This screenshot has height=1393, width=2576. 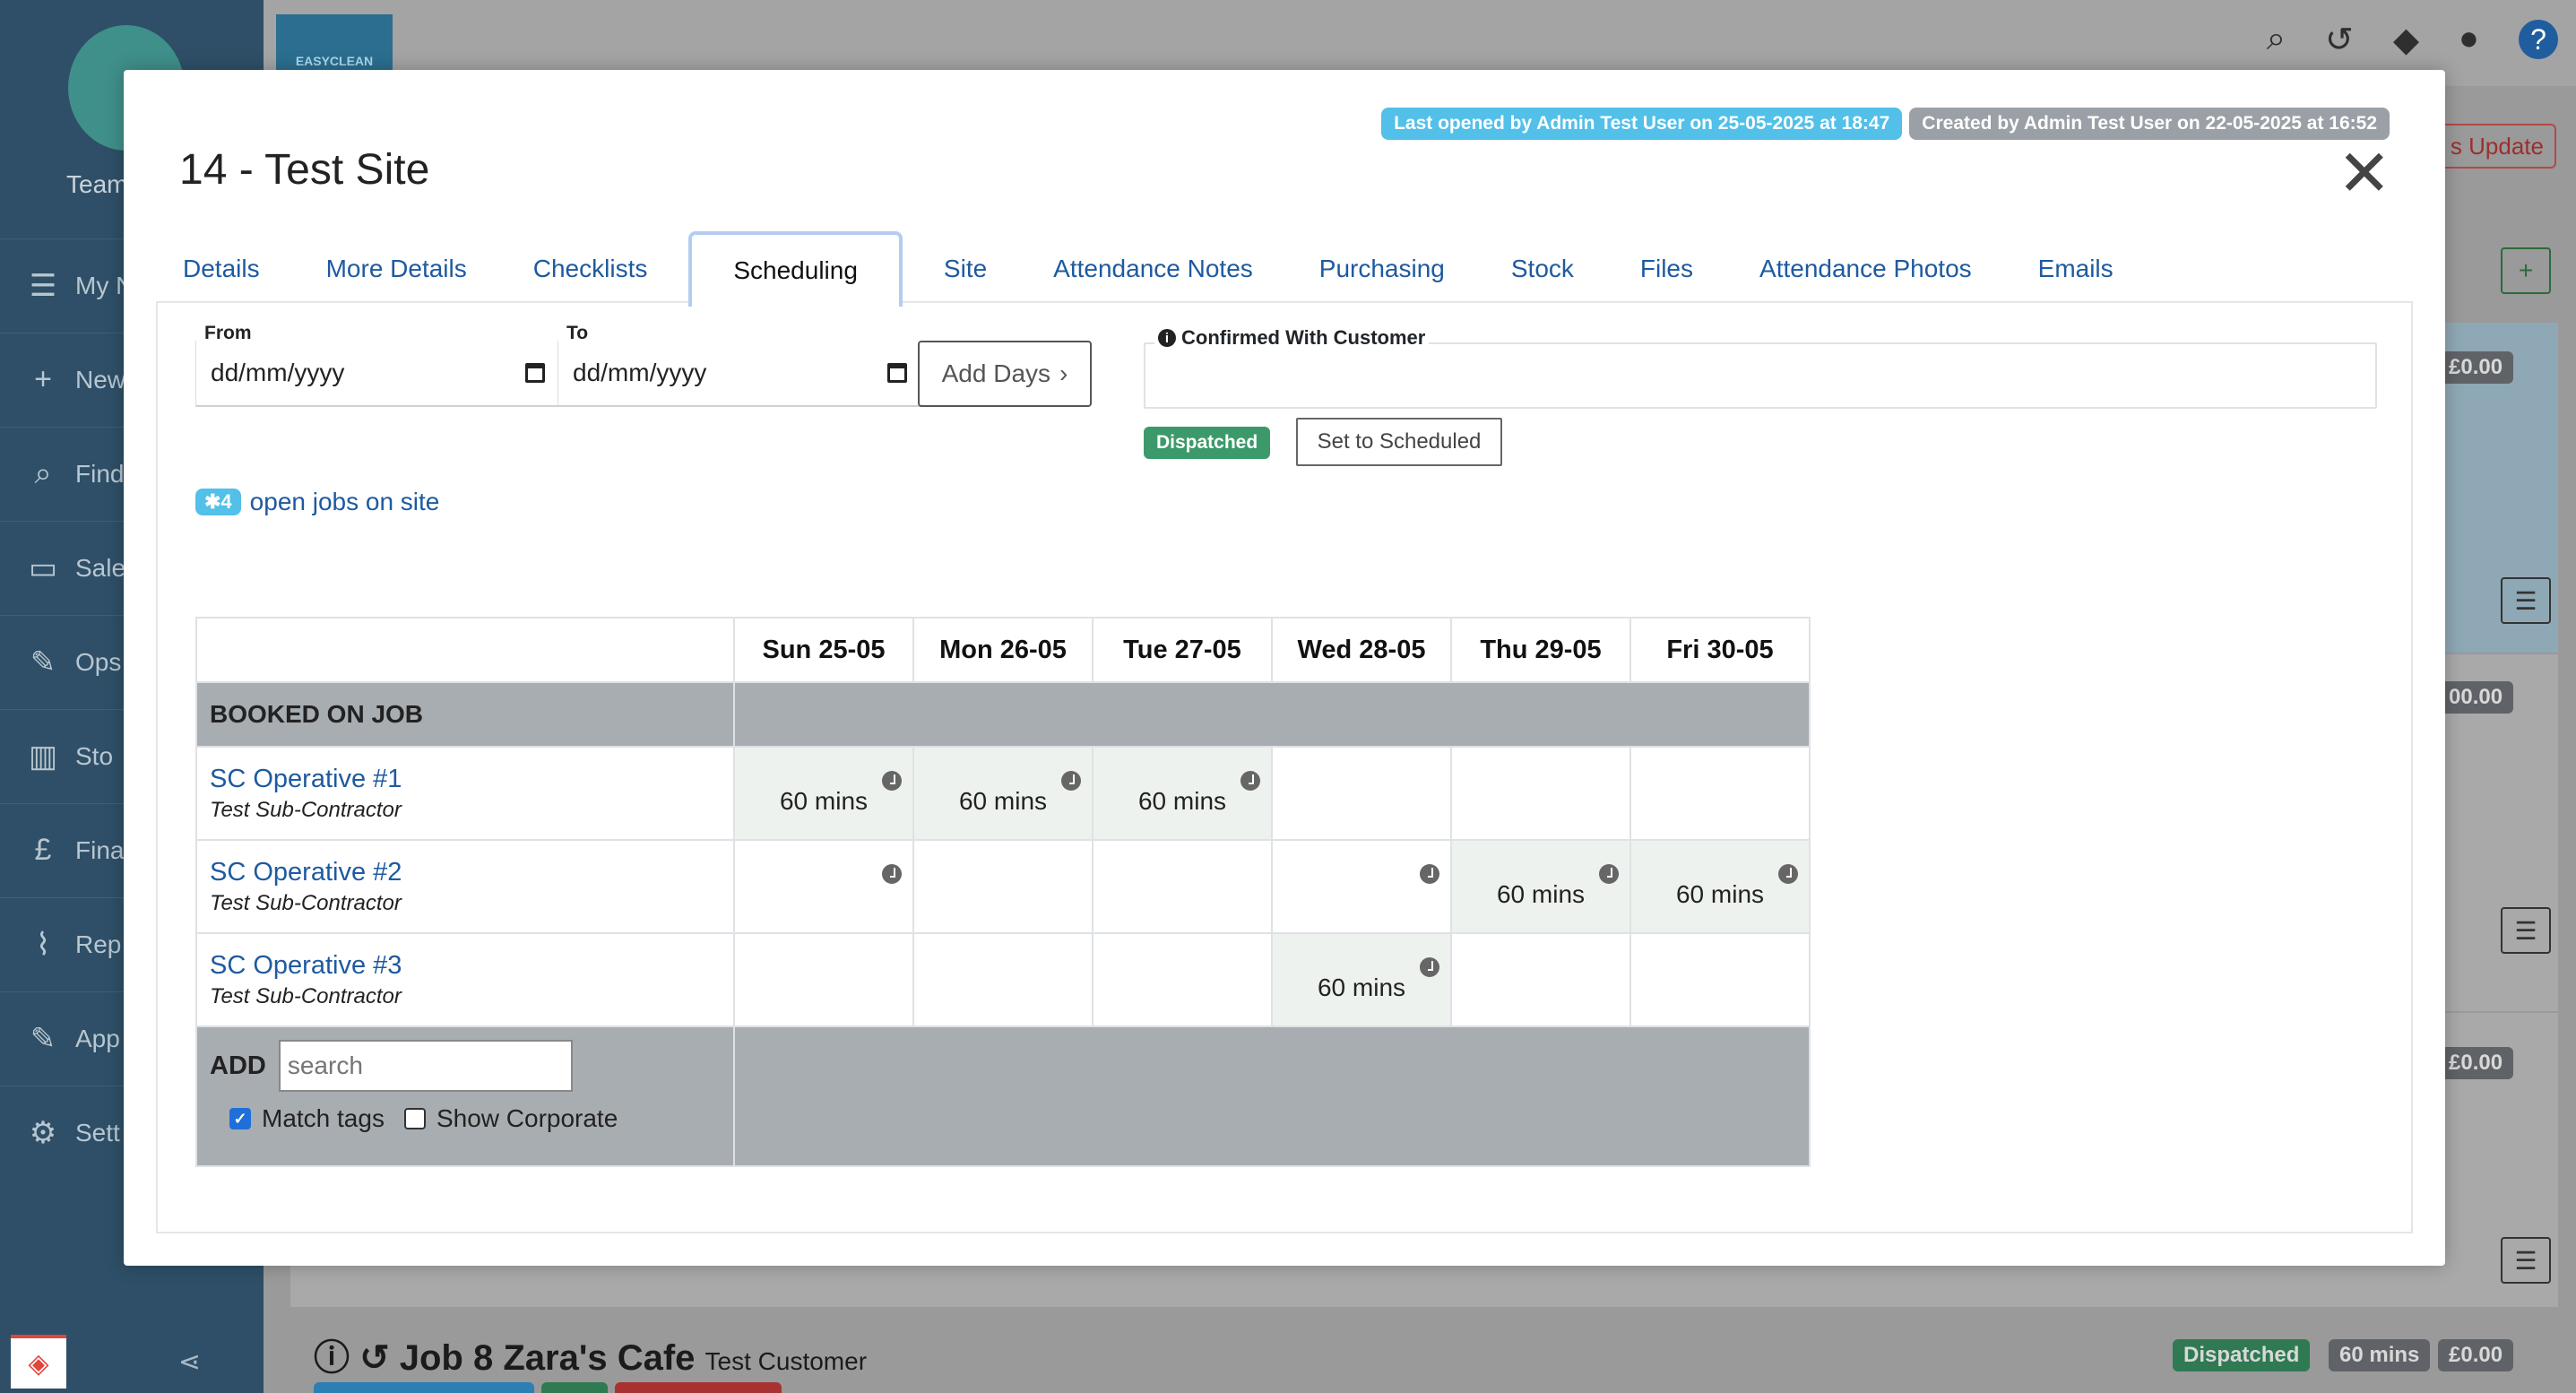 What do you see at coordinates (357, 1358) in the screenshot?
I see `info-icon: ⓘ ↺` at bounding box center [357, 1358].